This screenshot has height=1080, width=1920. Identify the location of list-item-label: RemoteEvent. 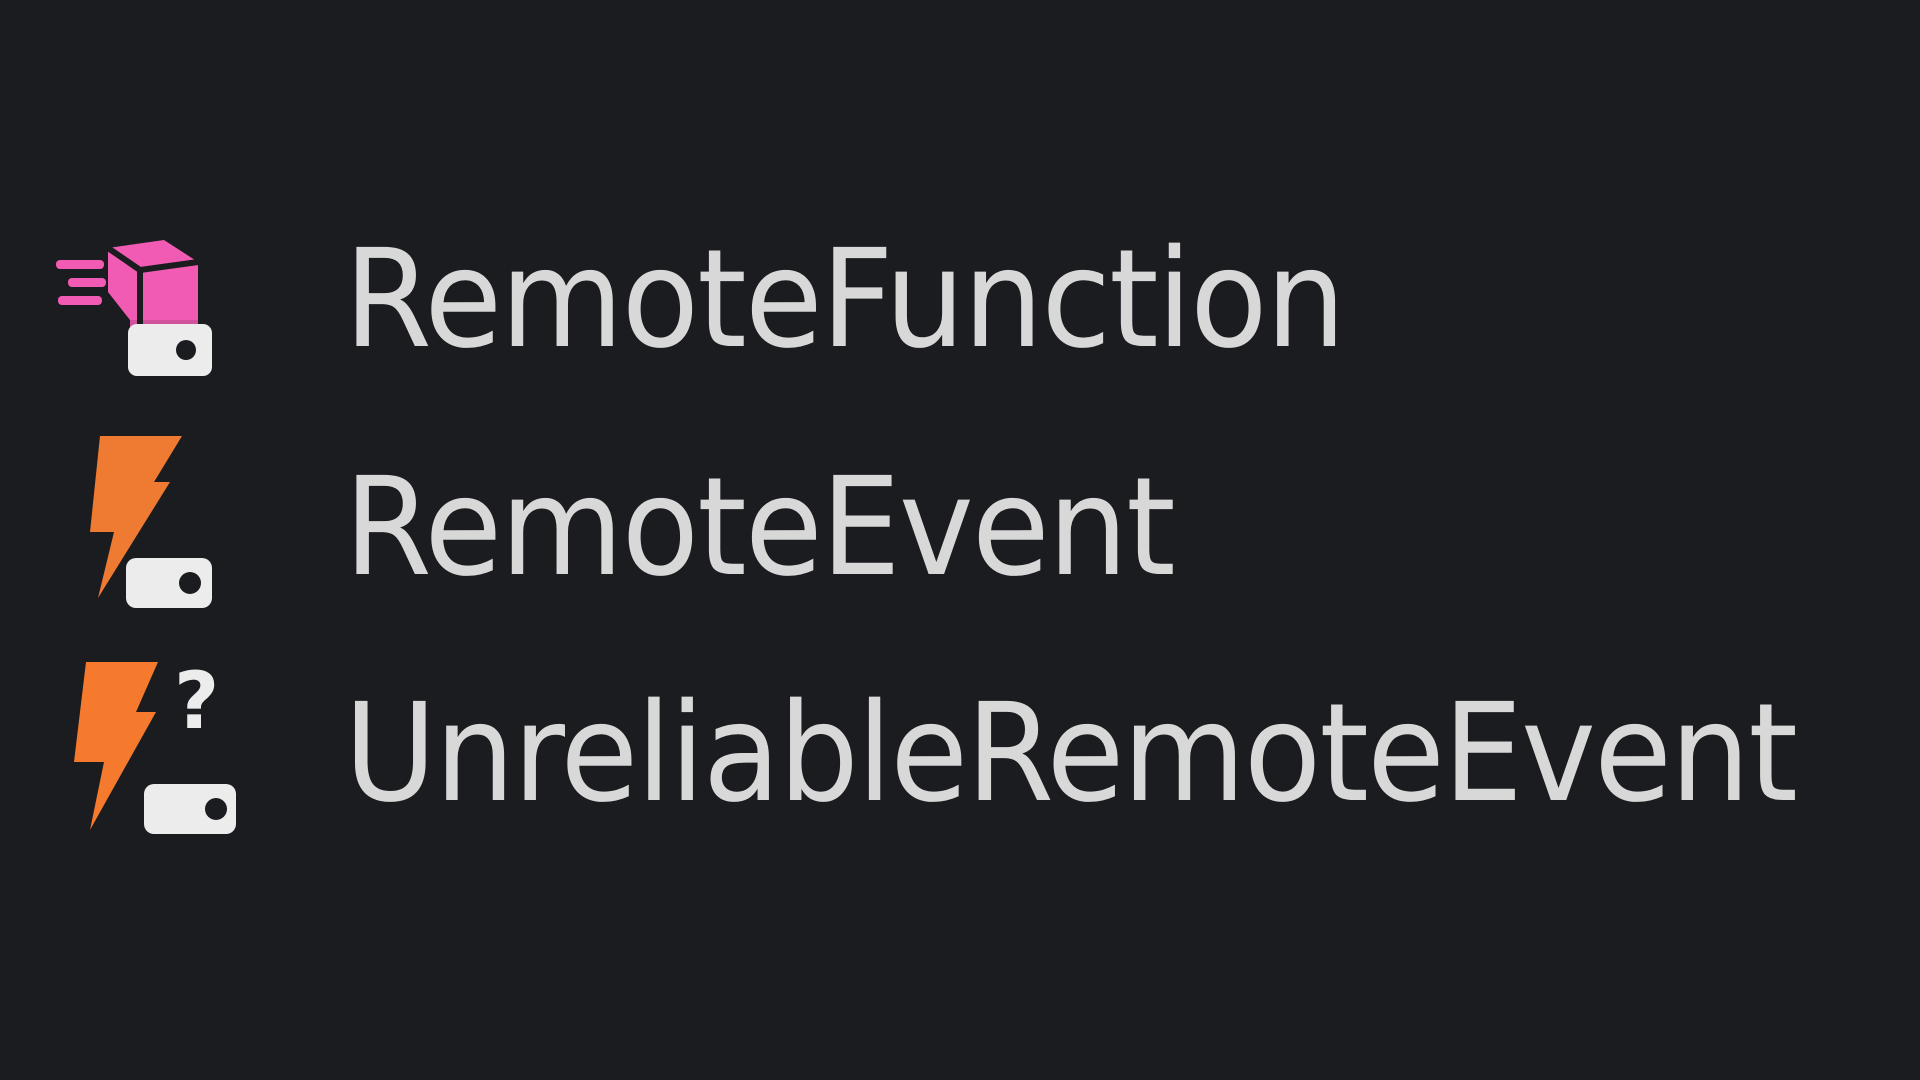
(760, 528).